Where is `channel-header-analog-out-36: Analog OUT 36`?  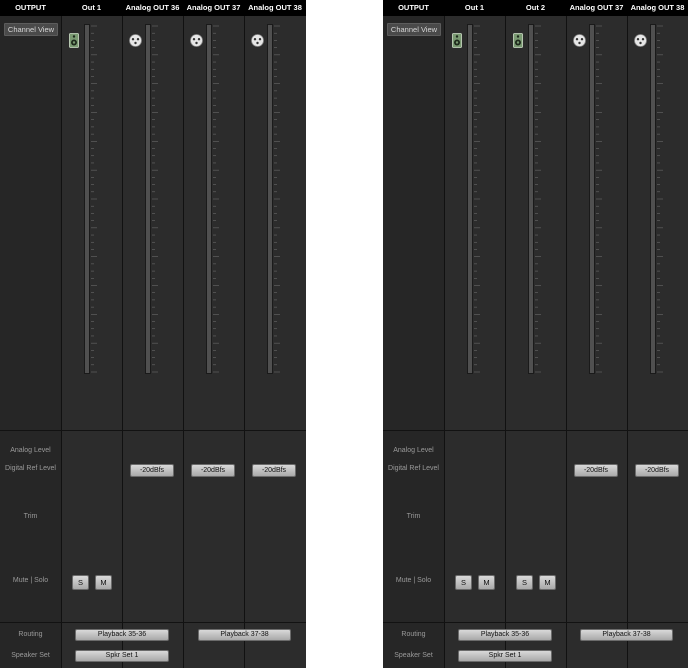 channel-header-analog-out-36: Analog OUT 36 is located at coordinates (152, 7).